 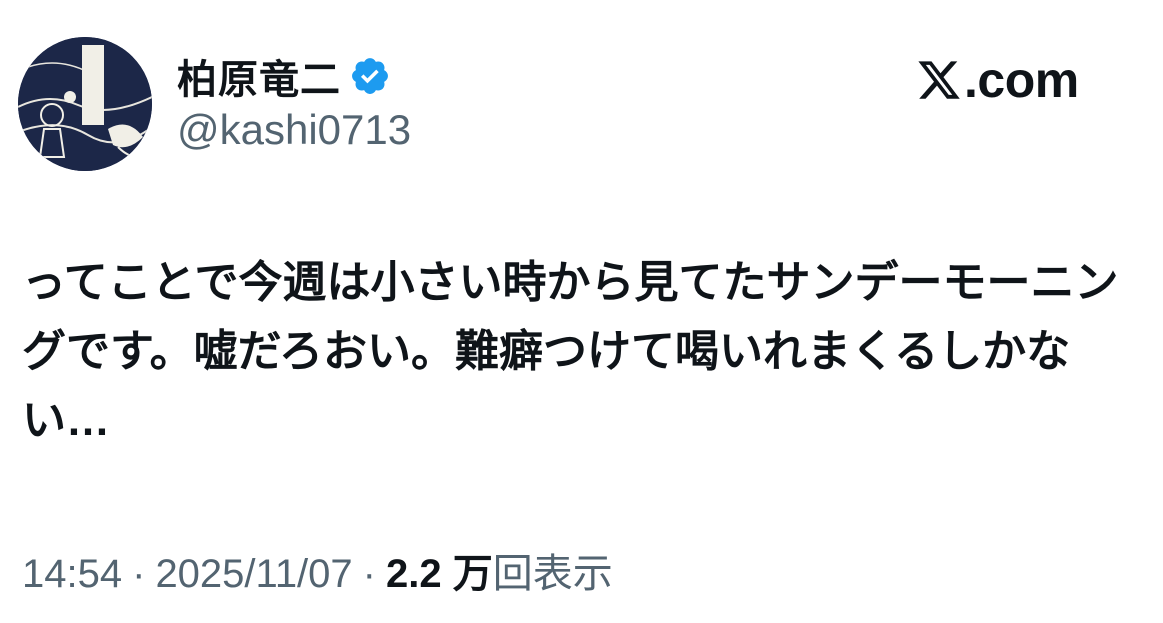 What do you see at coordinates (939, 80) in the screenshot?
I see `x-logo-icon` at bounding box center [939, 80].